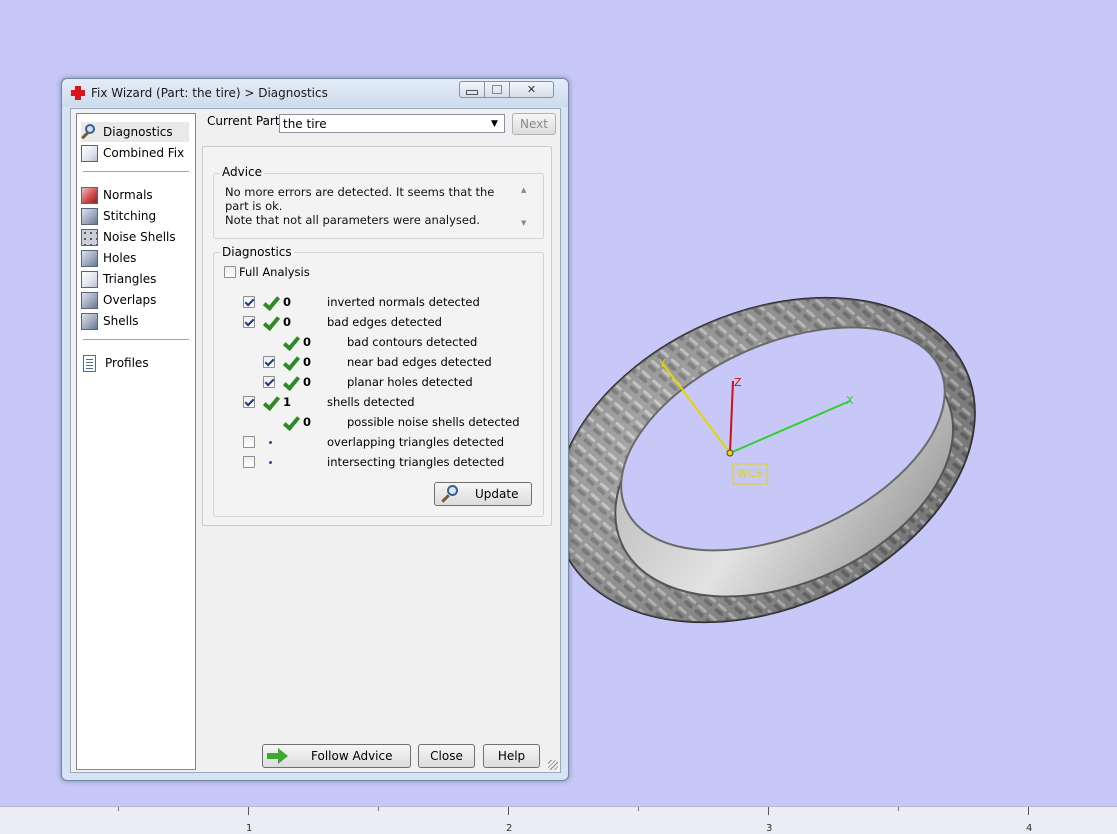 This screenshot has height=834, width=1117. What do you see at coordinates (245, 121) in the screenshot?
I see `current-part-label: Current Part:` at bounding box center [245, 121].